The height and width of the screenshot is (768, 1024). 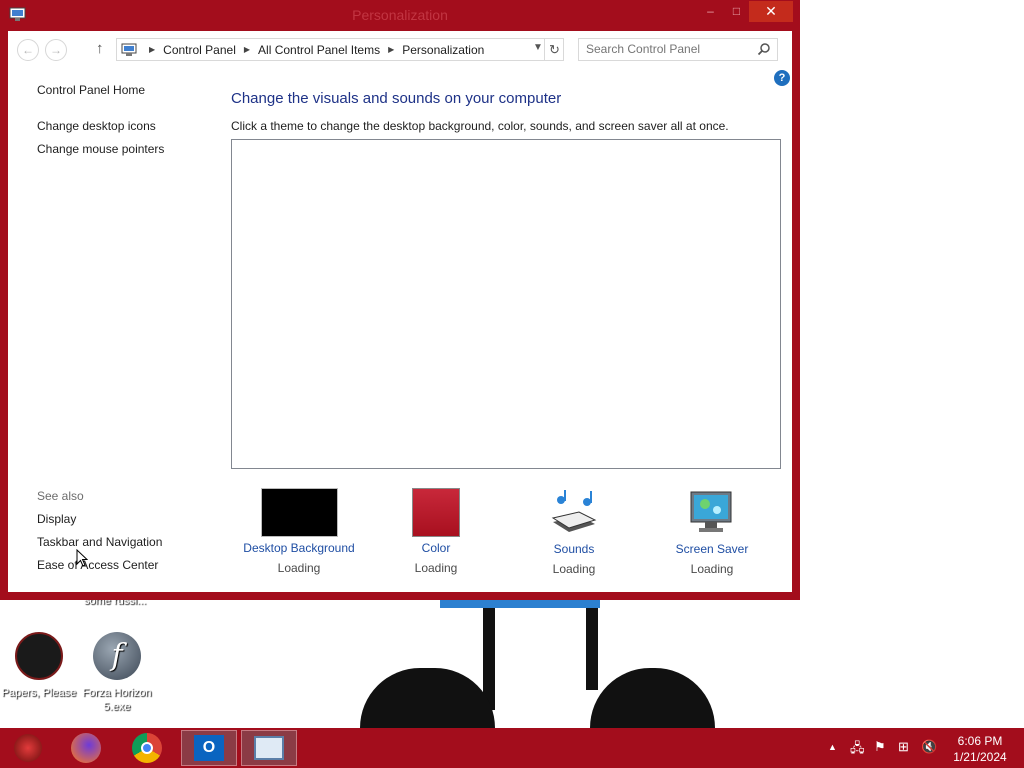 I want to click on search-input, so click(x=671, y=49).